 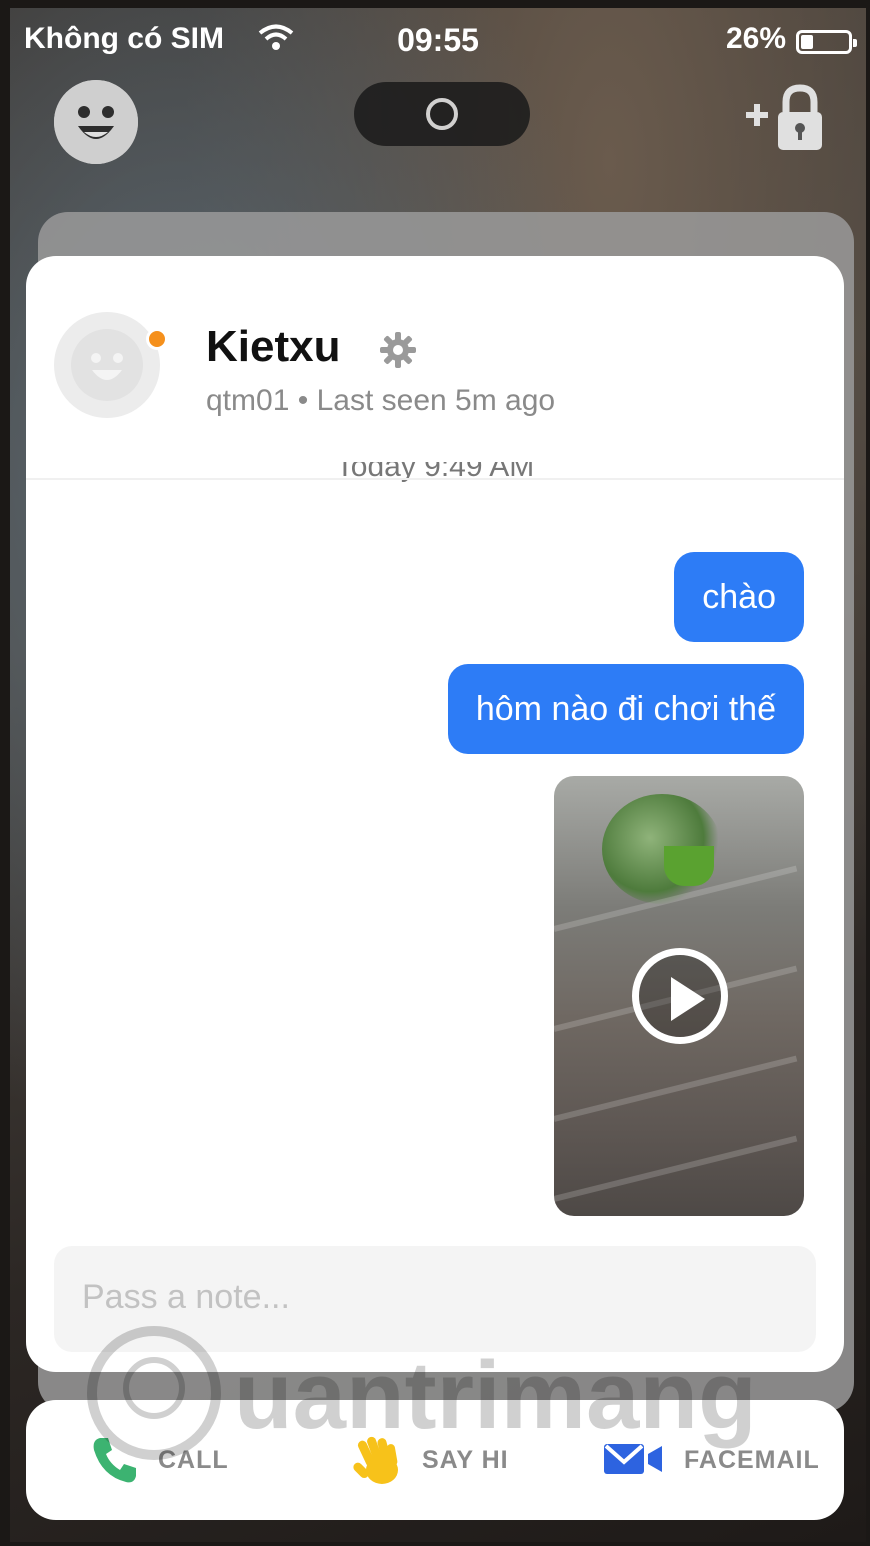 What do you see at coordinates (114, 1460) in the screenshot?
I see `phone-icon` at bounding box center [114, 1460].